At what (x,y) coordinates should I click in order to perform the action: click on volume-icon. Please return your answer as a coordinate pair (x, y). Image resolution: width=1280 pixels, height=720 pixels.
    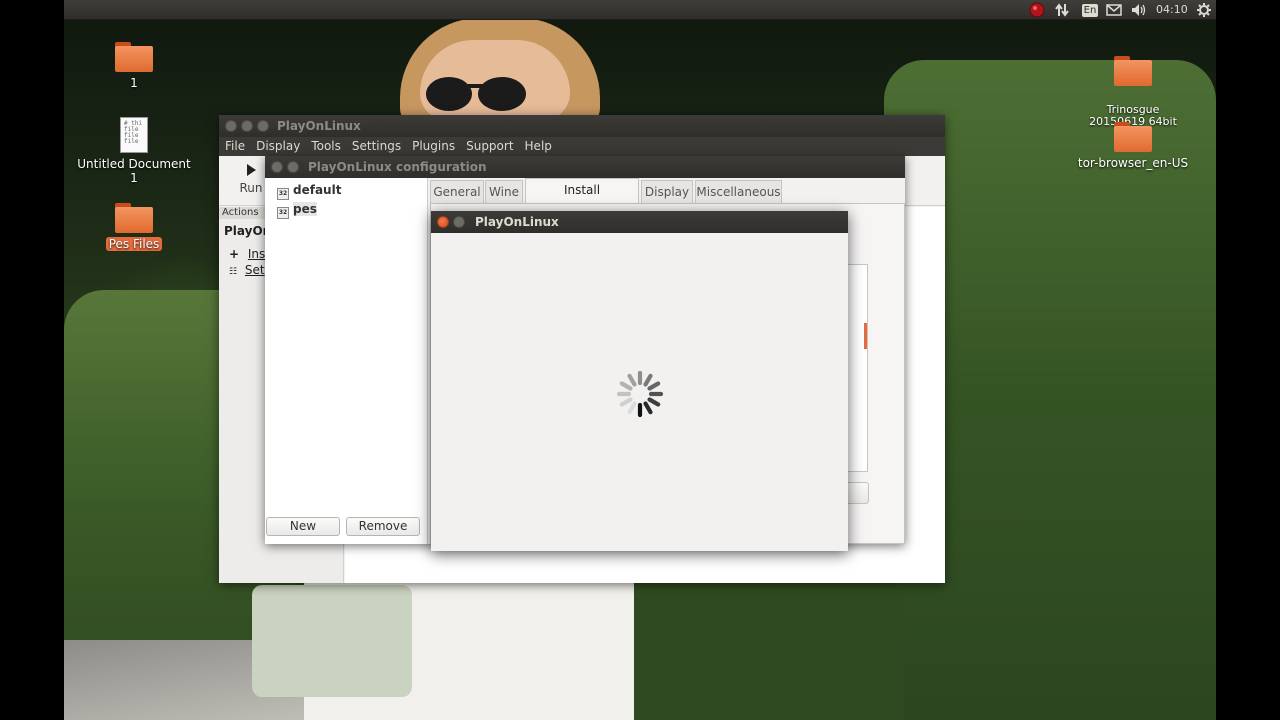
    Looking at the image, I should click on (1139, 10).